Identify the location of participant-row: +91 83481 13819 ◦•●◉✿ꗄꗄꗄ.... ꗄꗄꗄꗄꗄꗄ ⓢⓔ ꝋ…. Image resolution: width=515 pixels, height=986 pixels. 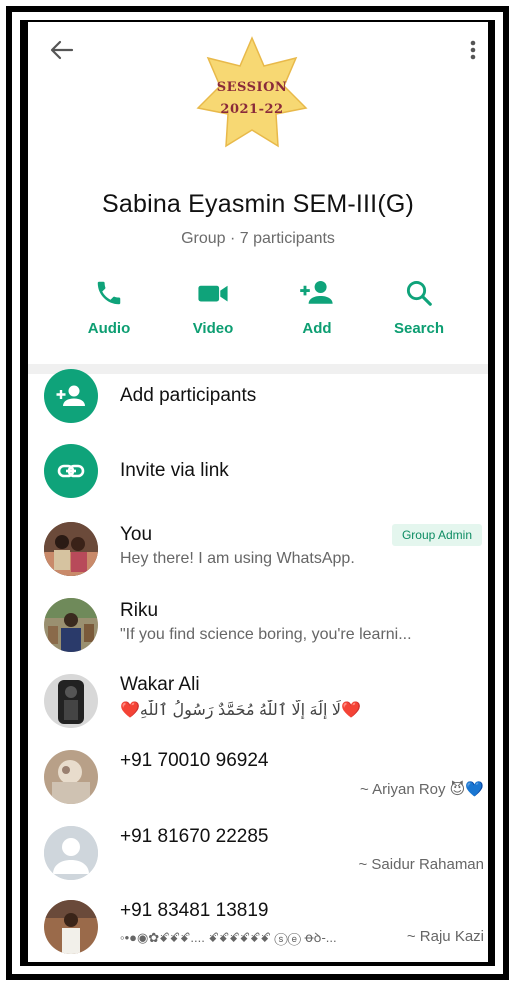
(258, 926).